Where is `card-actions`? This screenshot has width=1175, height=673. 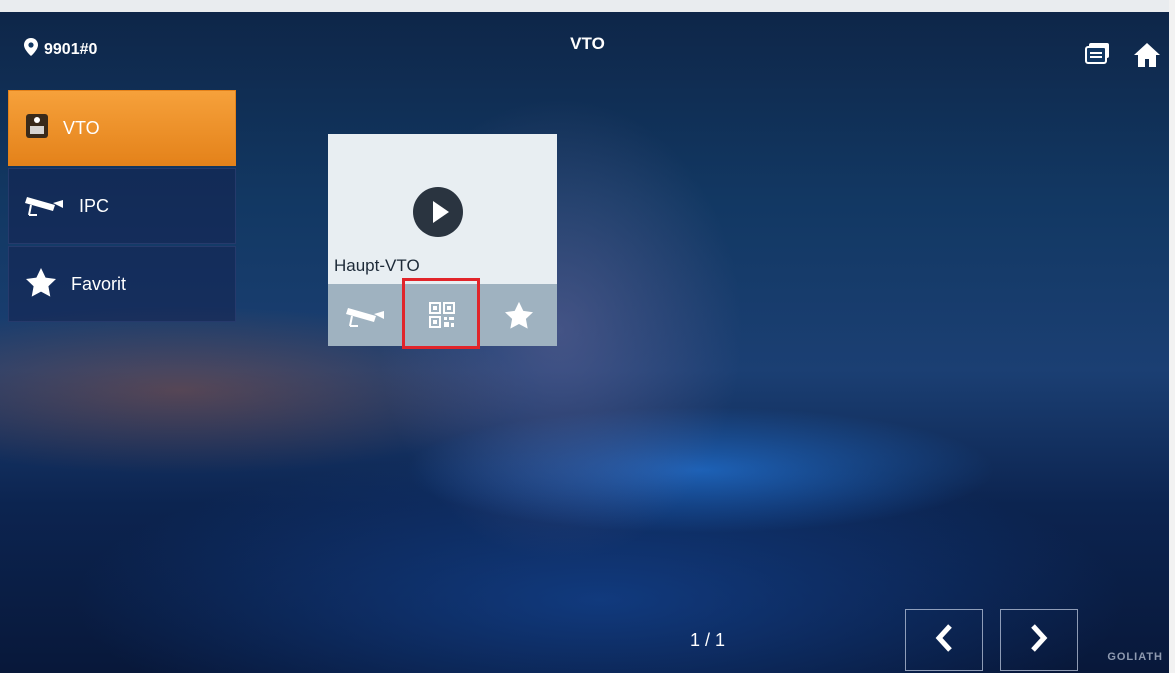 card-actions is located at coordinates (442, 315).